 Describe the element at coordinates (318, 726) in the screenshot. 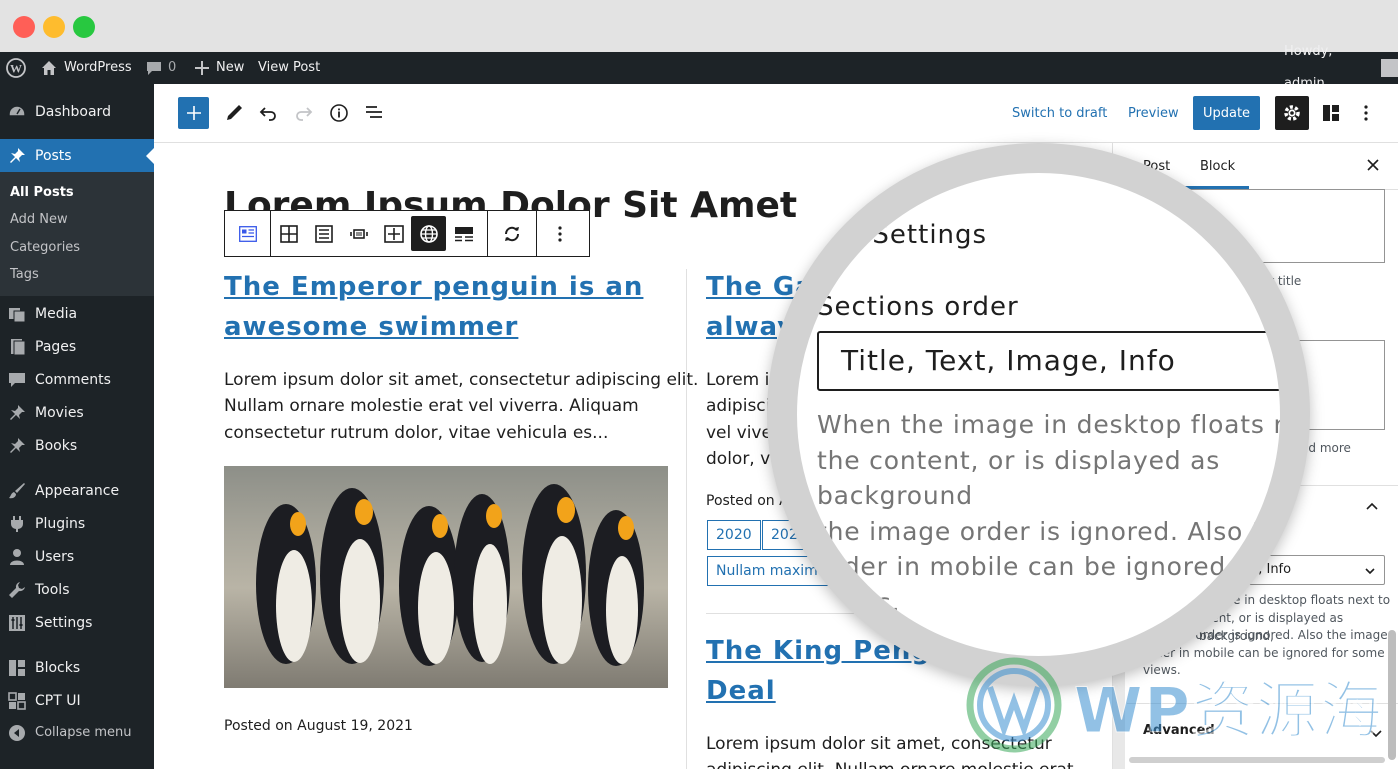

I see `post-date: Posted on August 19, 2021` at that location.